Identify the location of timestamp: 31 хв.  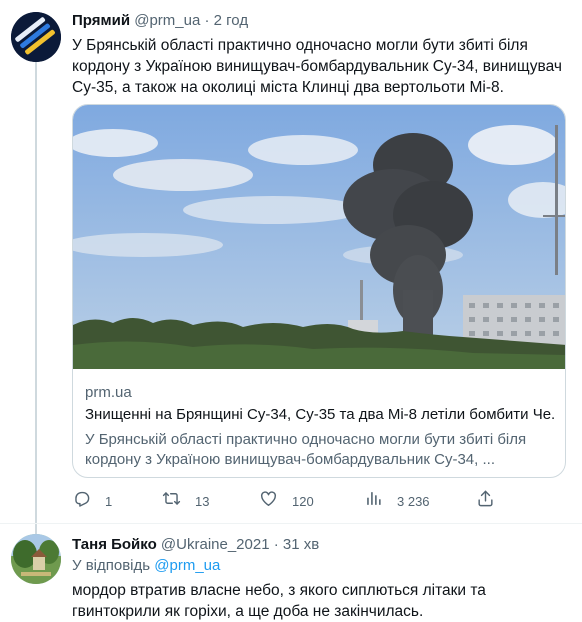
(301, 544).